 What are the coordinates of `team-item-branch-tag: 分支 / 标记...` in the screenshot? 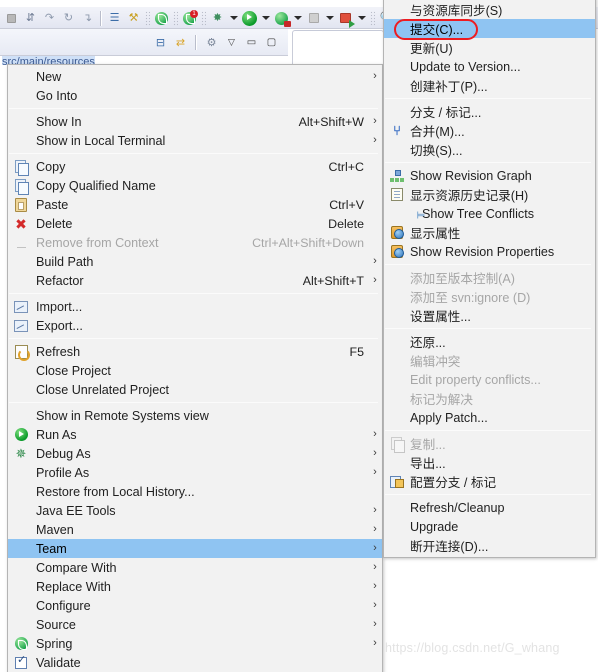 It's located at (489, 111).